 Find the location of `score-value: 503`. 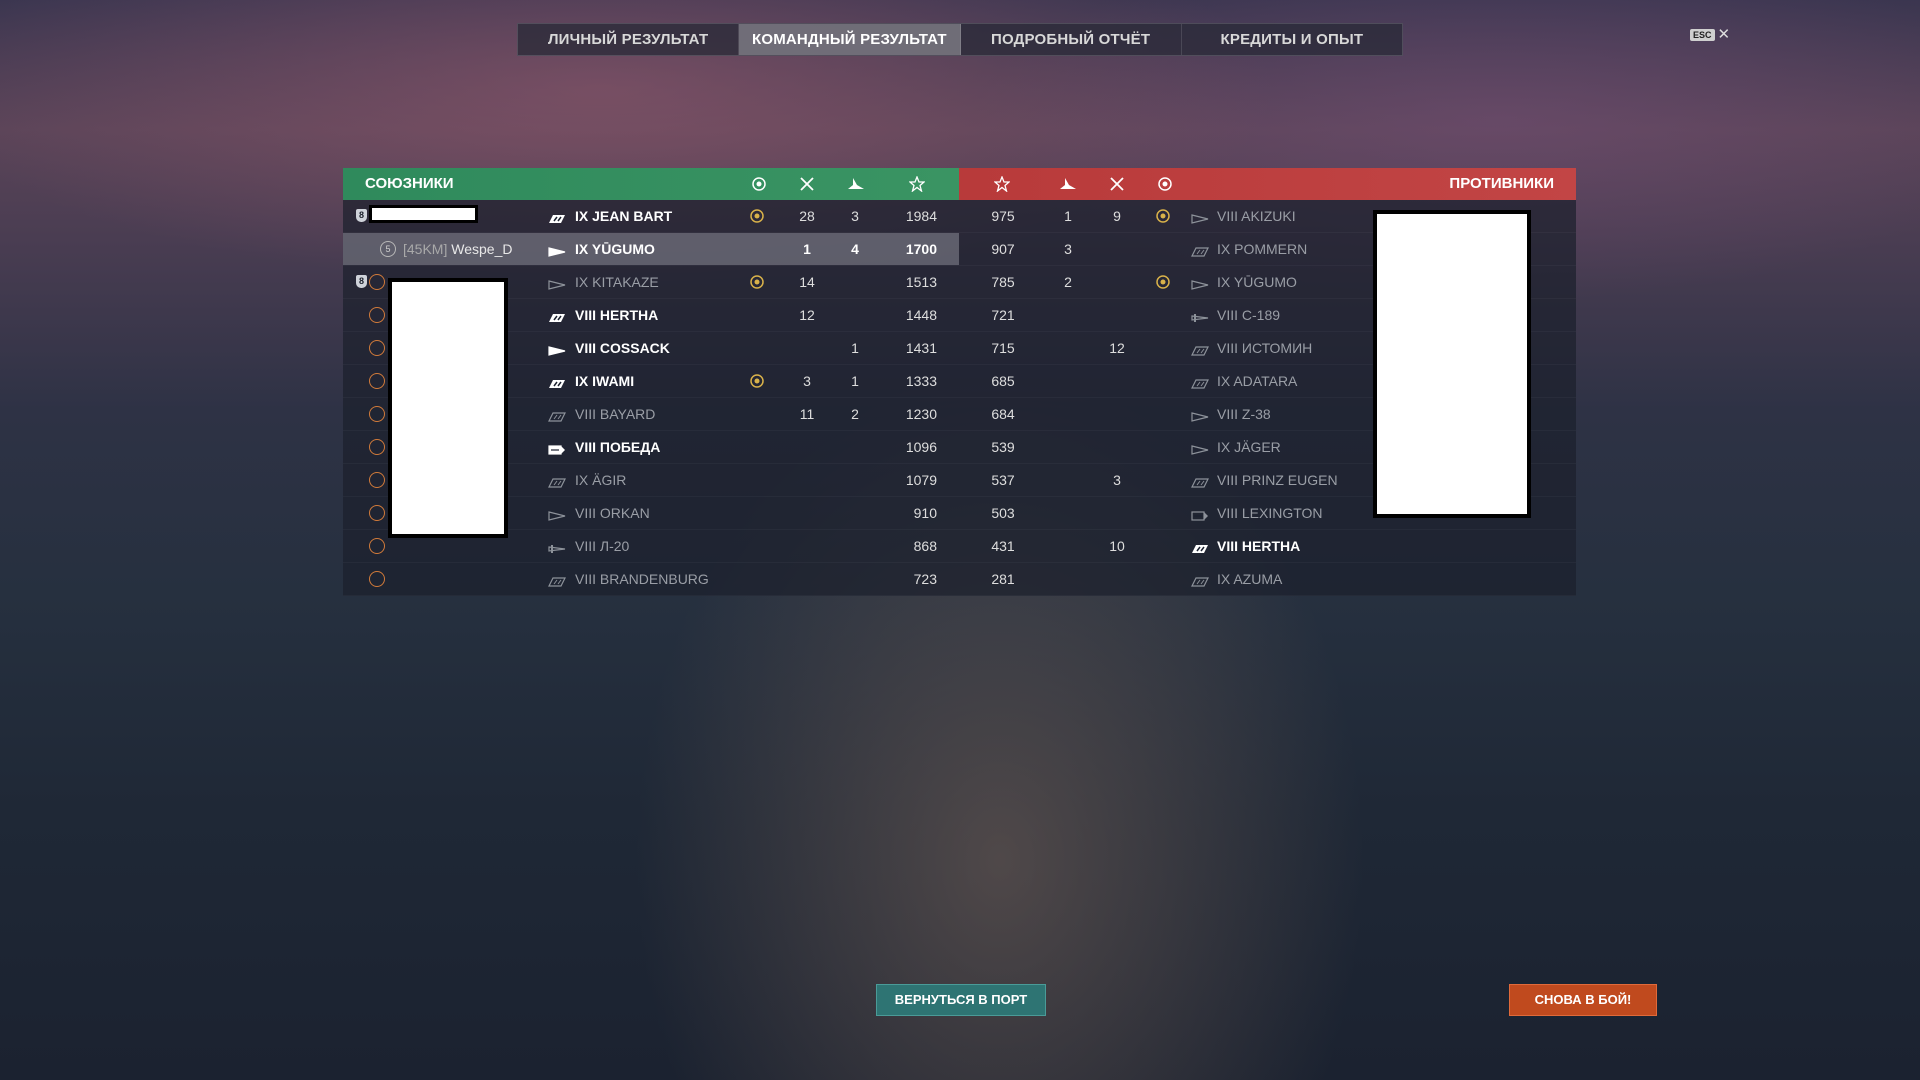

score-value: 503 is located at coordinates (1003, 513).